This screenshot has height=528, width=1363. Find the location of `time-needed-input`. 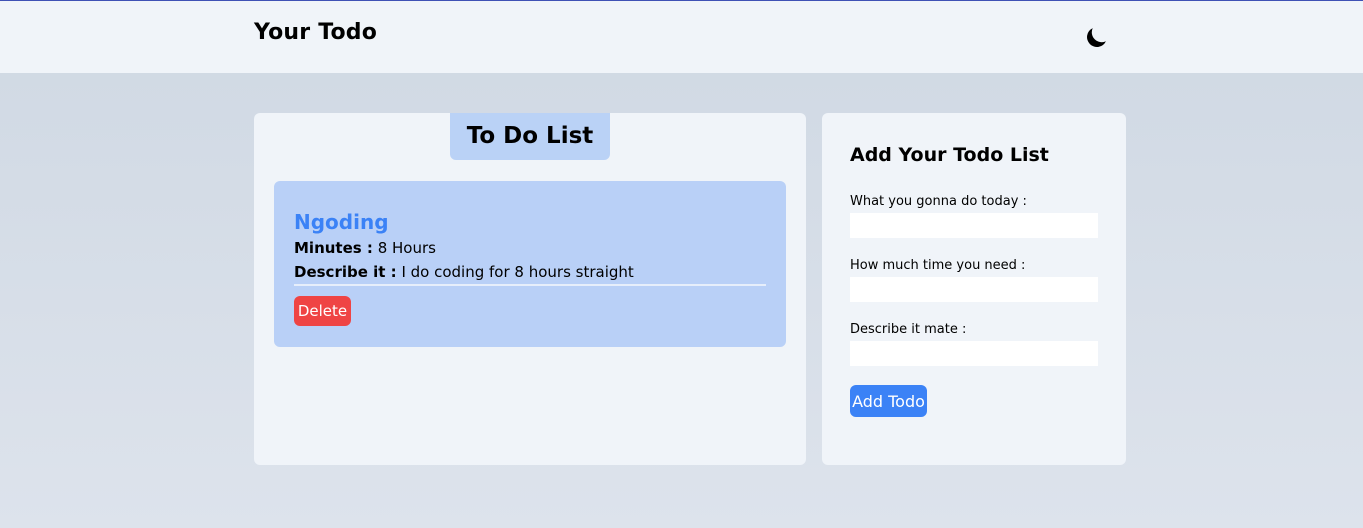

time-needed-input is located at coordinates (974, 289).